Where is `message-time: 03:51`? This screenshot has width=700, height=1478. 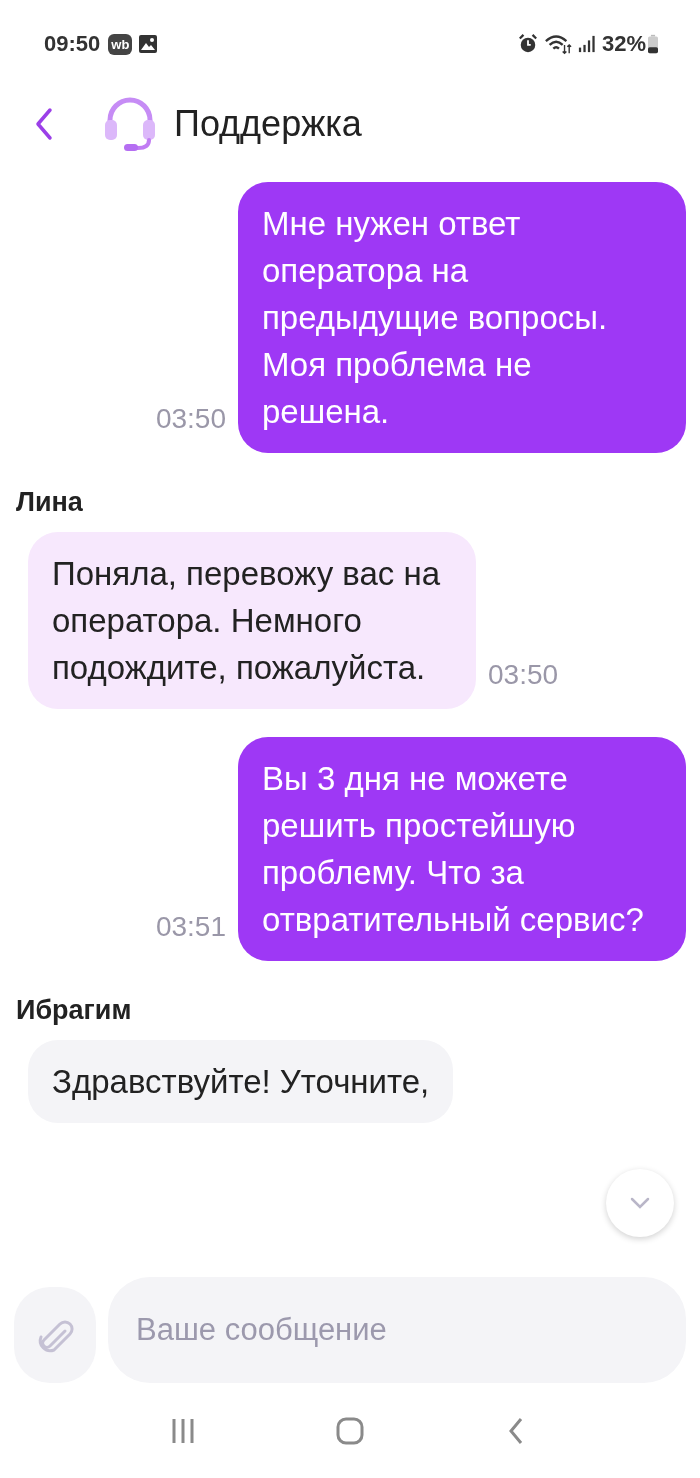 message-time: 03:51 is located at coordinates (190, 927).